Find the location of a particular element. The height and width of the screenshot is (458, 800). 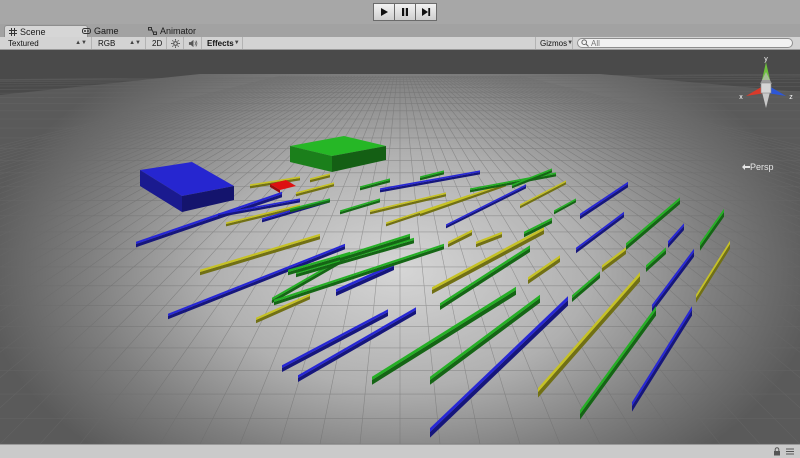

orientation-gizmo: y x z is located at coordinates (766, 83).